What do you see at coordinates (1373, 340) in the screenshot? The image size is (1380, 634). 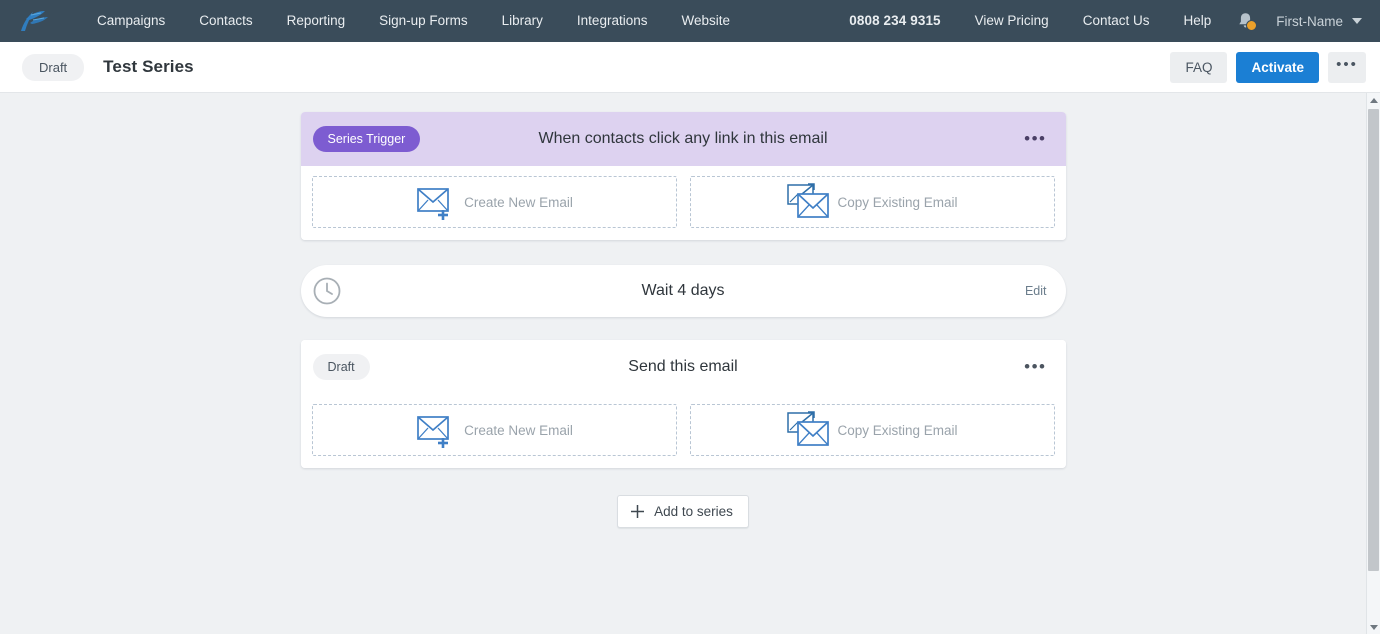 I see `scrollbar-thumb` at bounding box center [1373, 340].